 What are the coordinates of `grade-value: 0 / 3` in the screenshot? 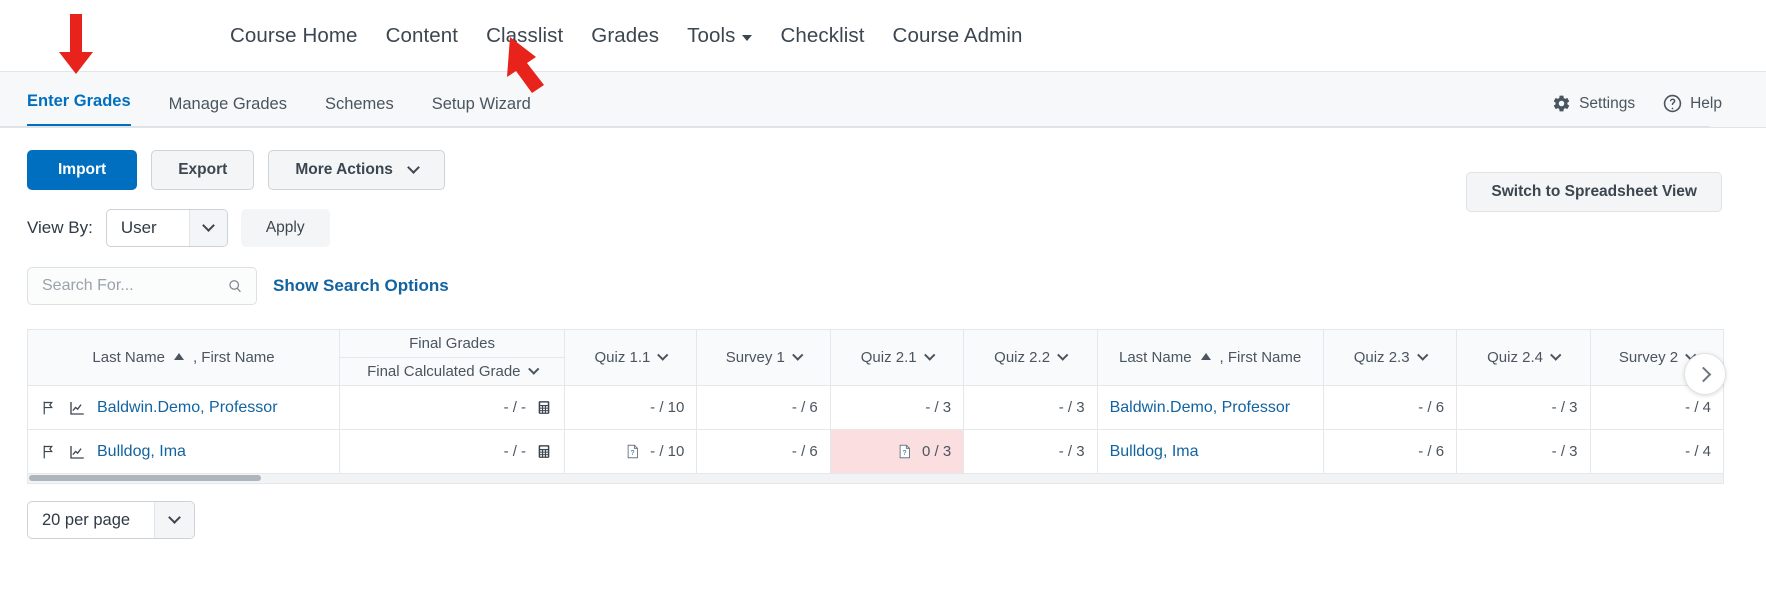 It's located at (936, 451).